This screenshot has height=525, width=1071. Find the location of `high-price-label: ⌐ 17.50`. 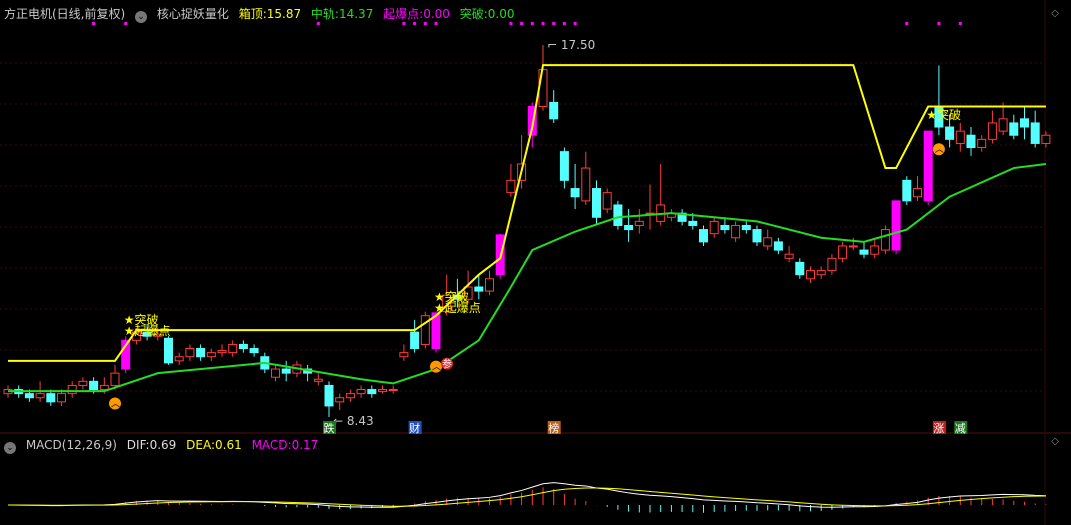

high-price-label: ⌐ 17.50 is located at coordinates (571, 45).